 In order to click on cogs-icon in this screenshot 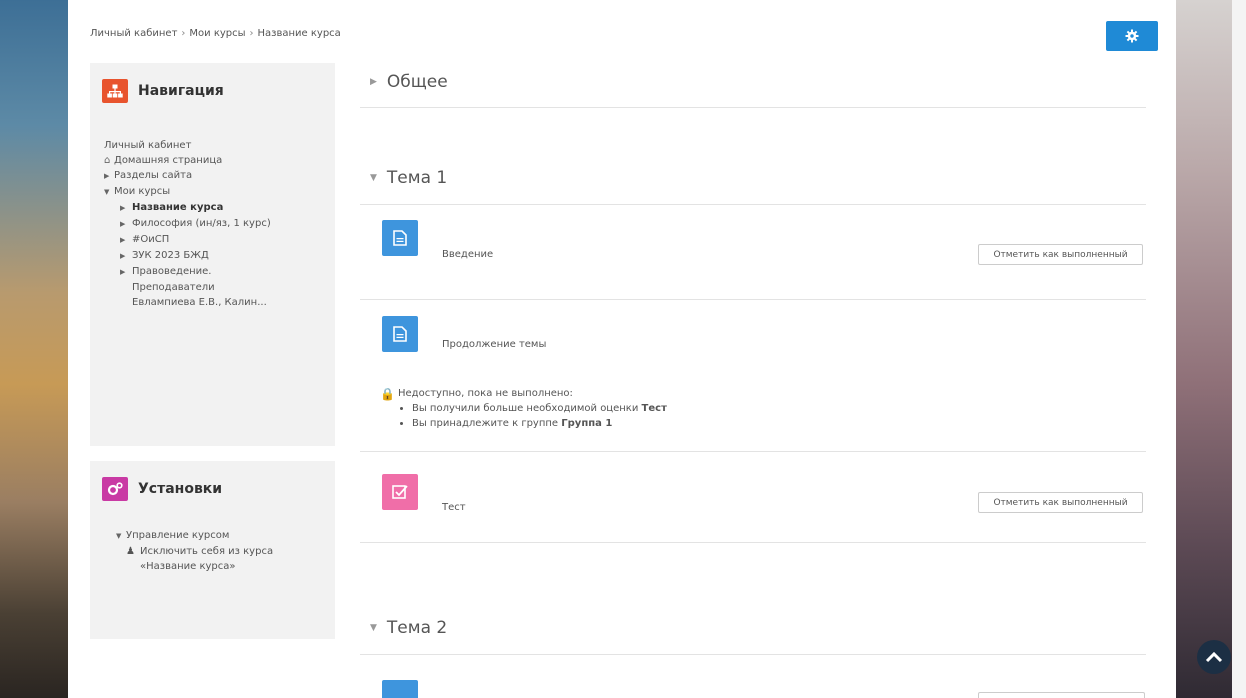, I will do `click(115, 489)`.